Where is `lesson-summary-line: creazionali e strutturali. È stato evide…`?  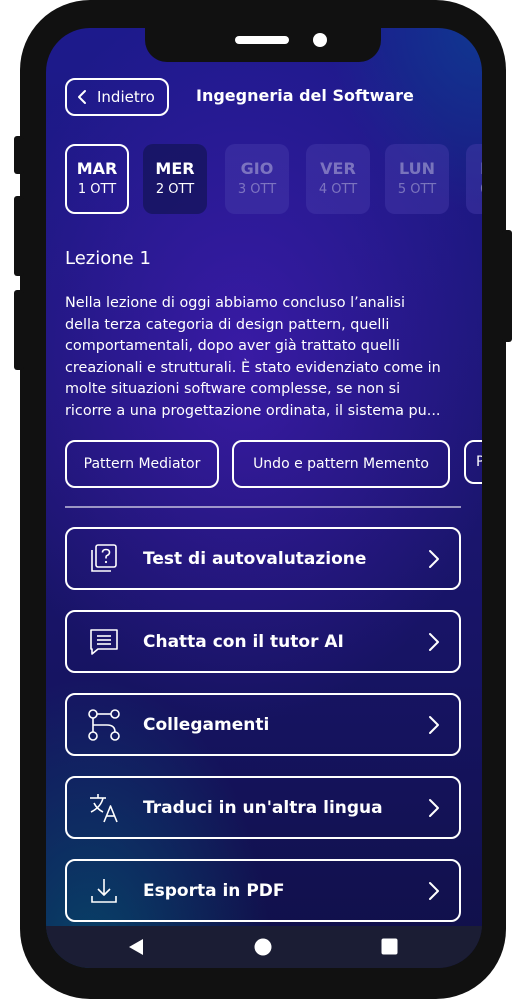 lesson-summary-line: creazionali e strutturali. È stato evide… is located at coordinates (253, 367).